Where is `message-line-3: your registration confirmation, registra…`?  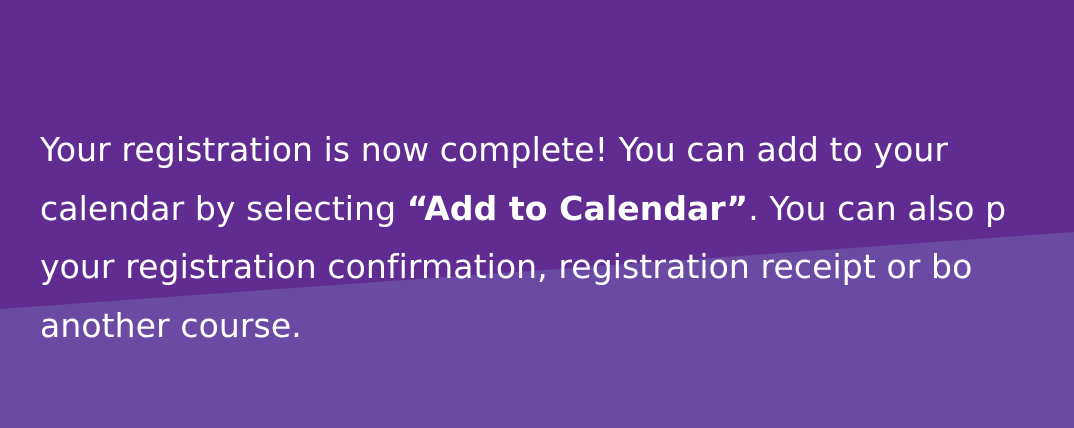 message-line-3: your registration confirmation, registra… is located at coordinates (506, 266).